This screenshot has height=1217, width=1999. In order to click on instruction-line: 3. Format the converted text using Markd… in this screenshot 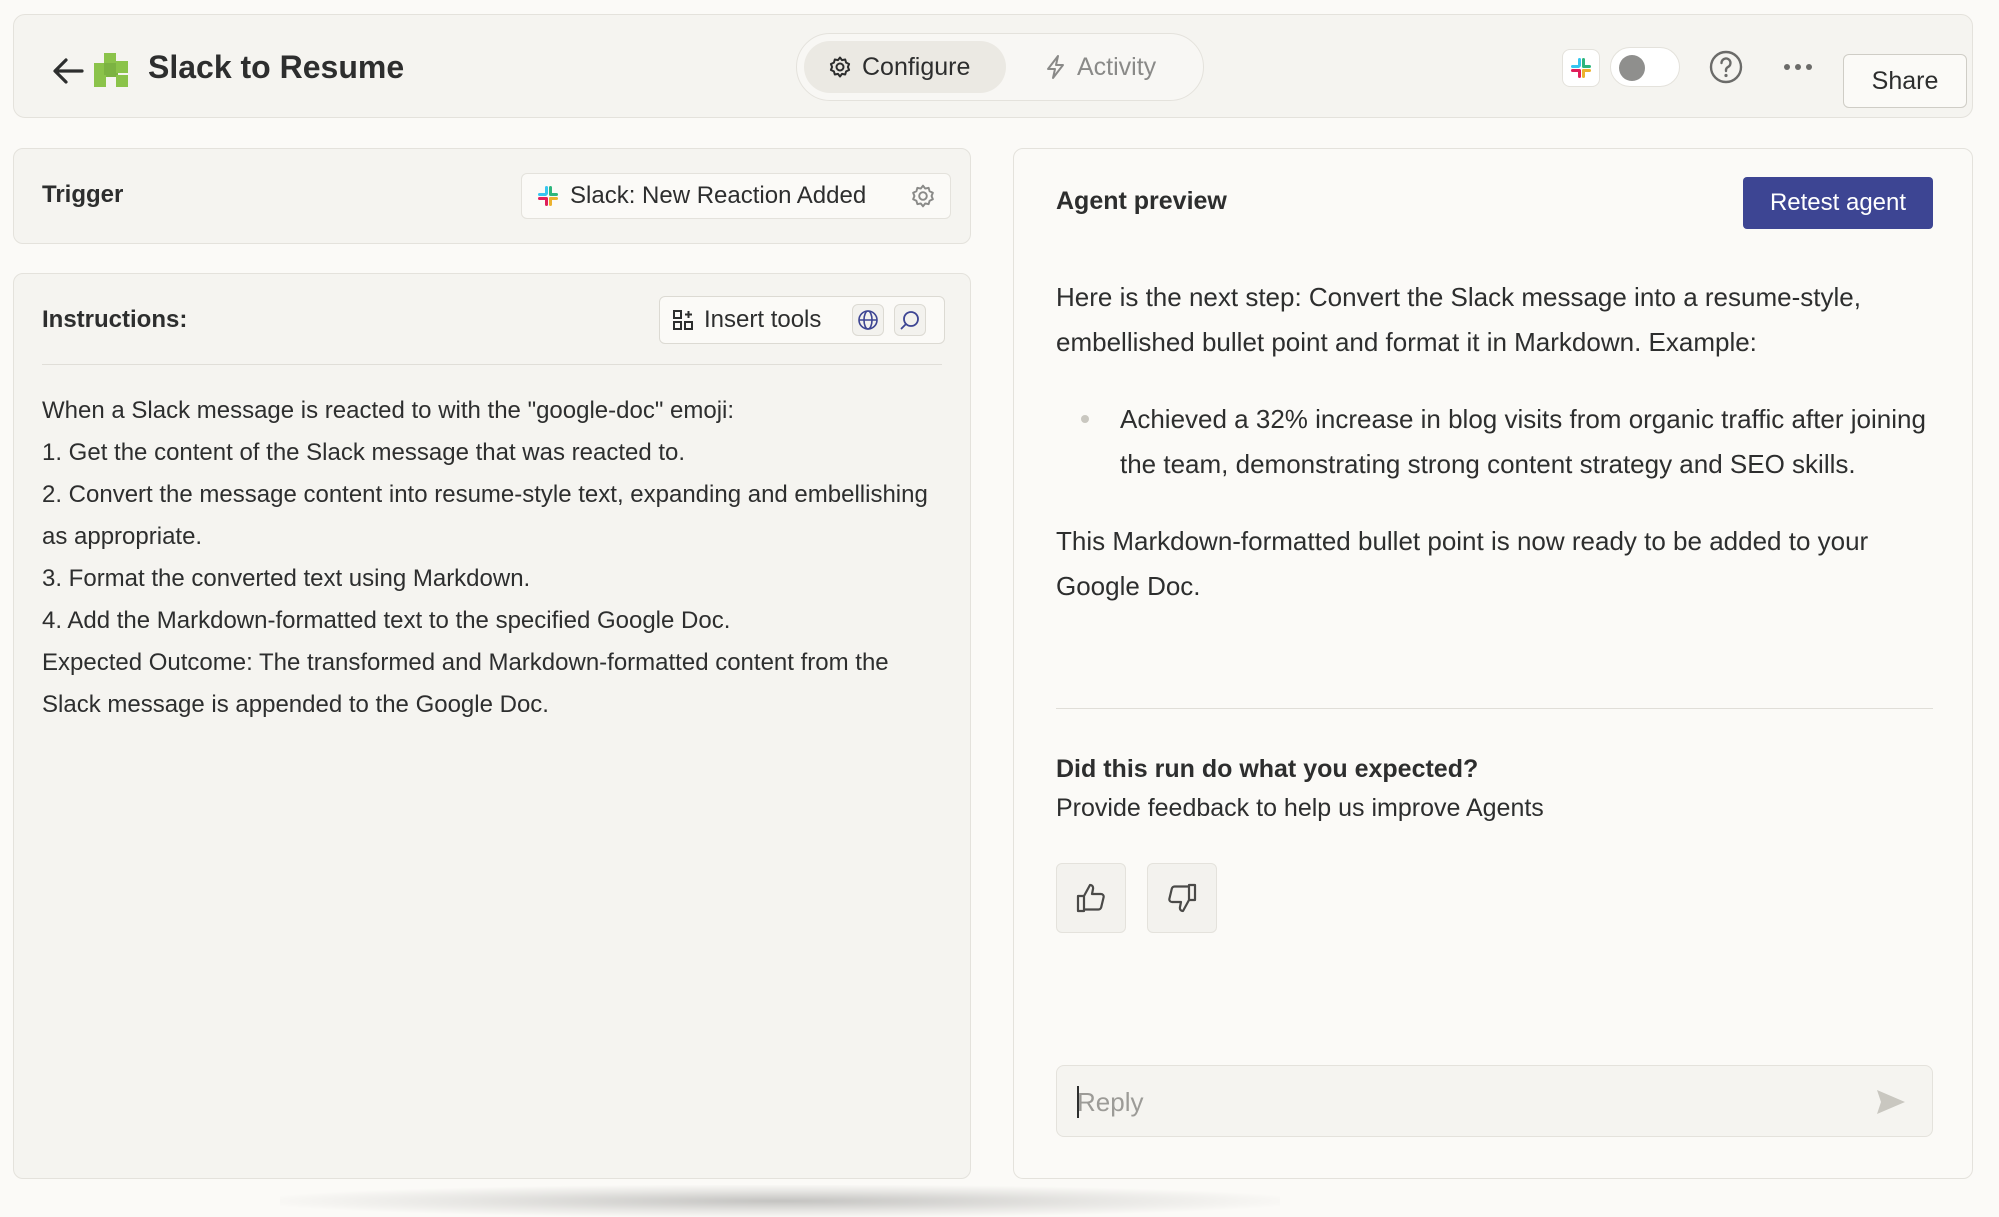, I will do `click(286, 578)`.